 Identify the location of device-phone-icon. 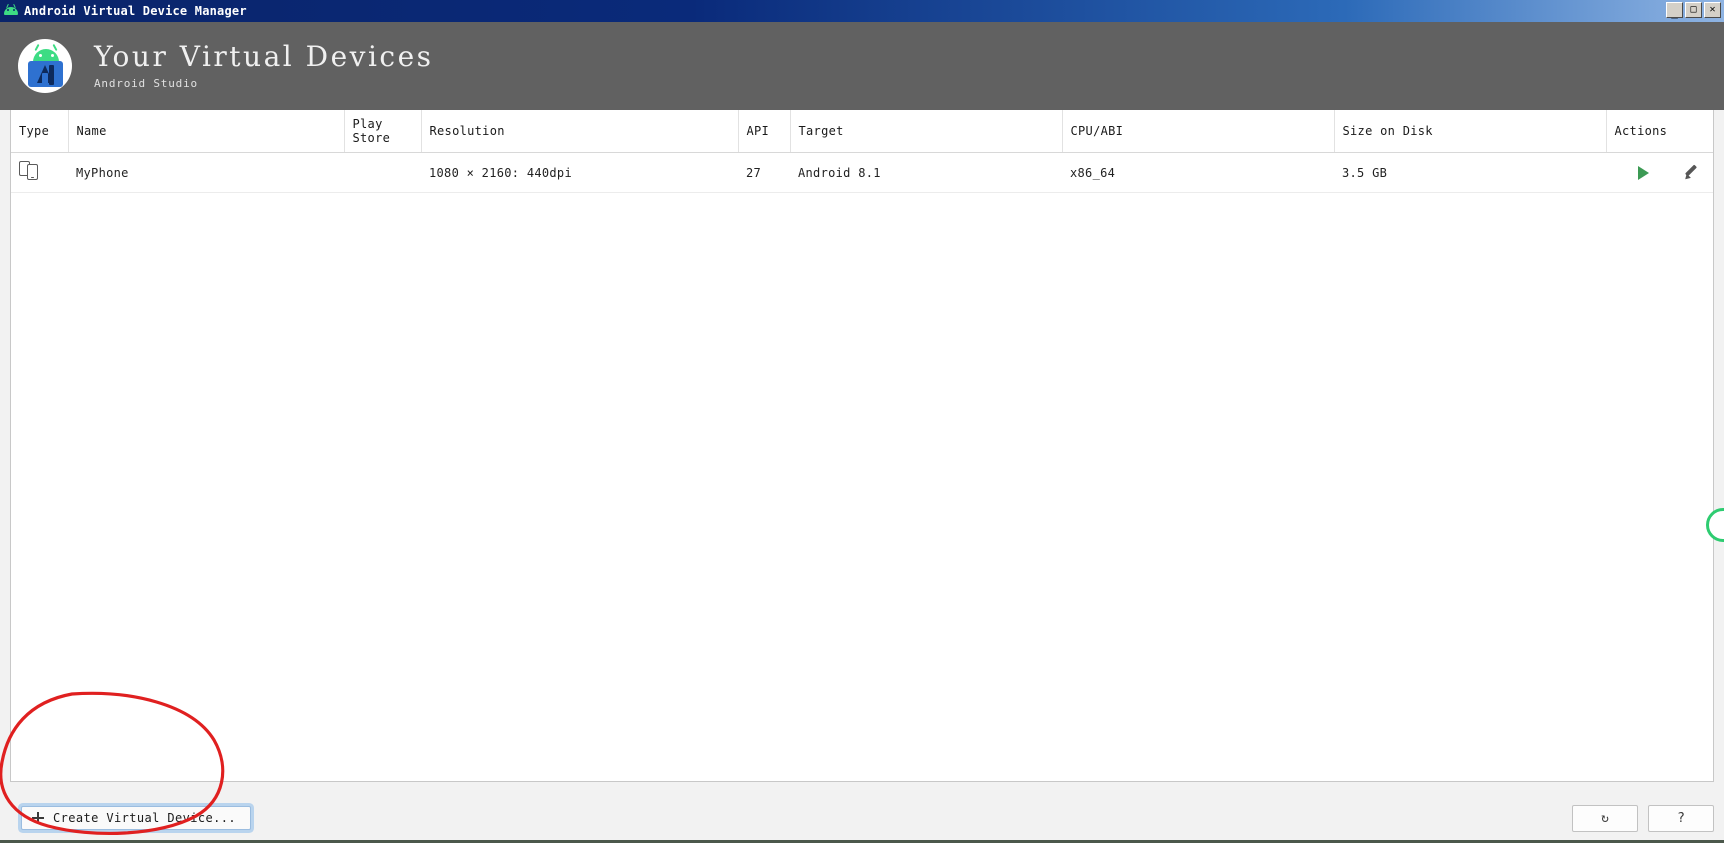
(30, 171).